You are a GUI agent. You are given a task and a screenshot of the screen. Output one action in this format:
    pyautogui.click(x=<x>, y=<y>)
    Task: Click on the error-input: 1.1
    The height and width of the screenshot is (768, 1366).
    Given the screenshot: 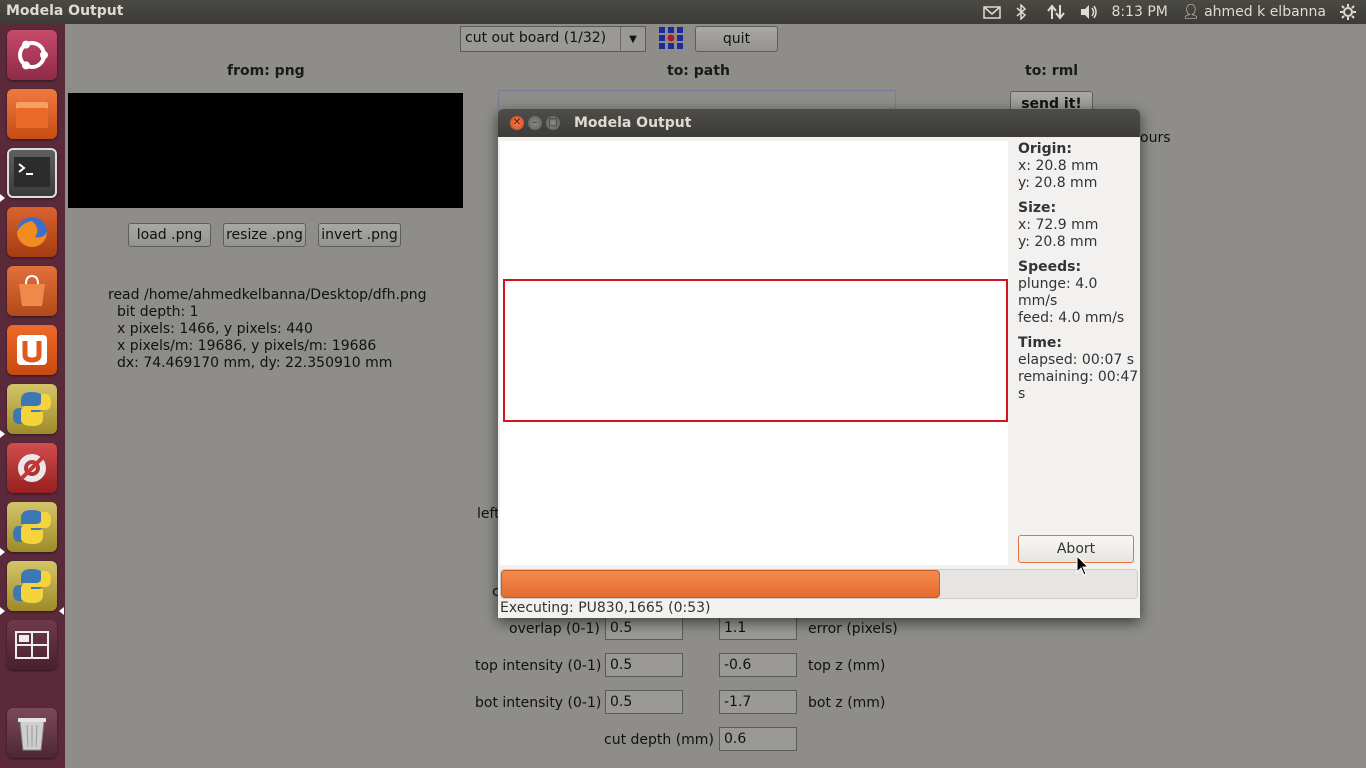 What is the action you would take?
    pyautogui.click(x=758, y=628)
    